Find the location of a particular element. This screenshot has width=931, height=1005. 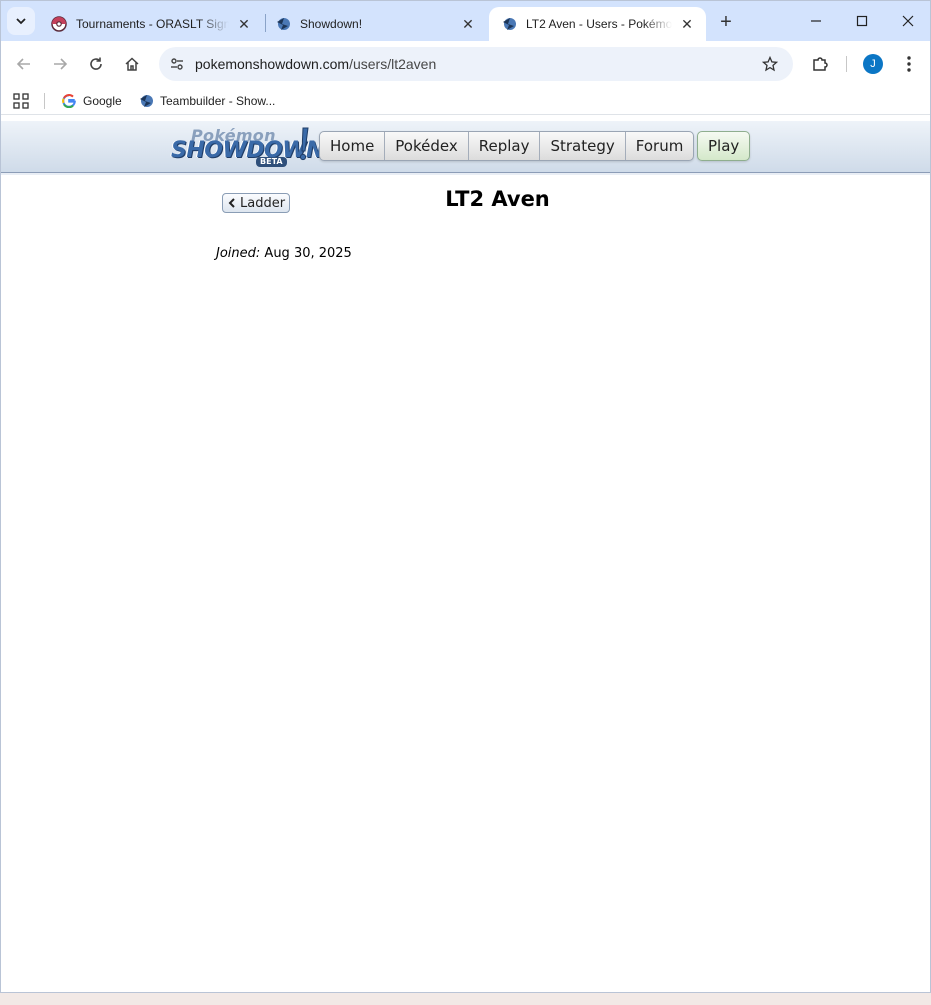

nav-replay: Replay is located at coordinates (503, 146).